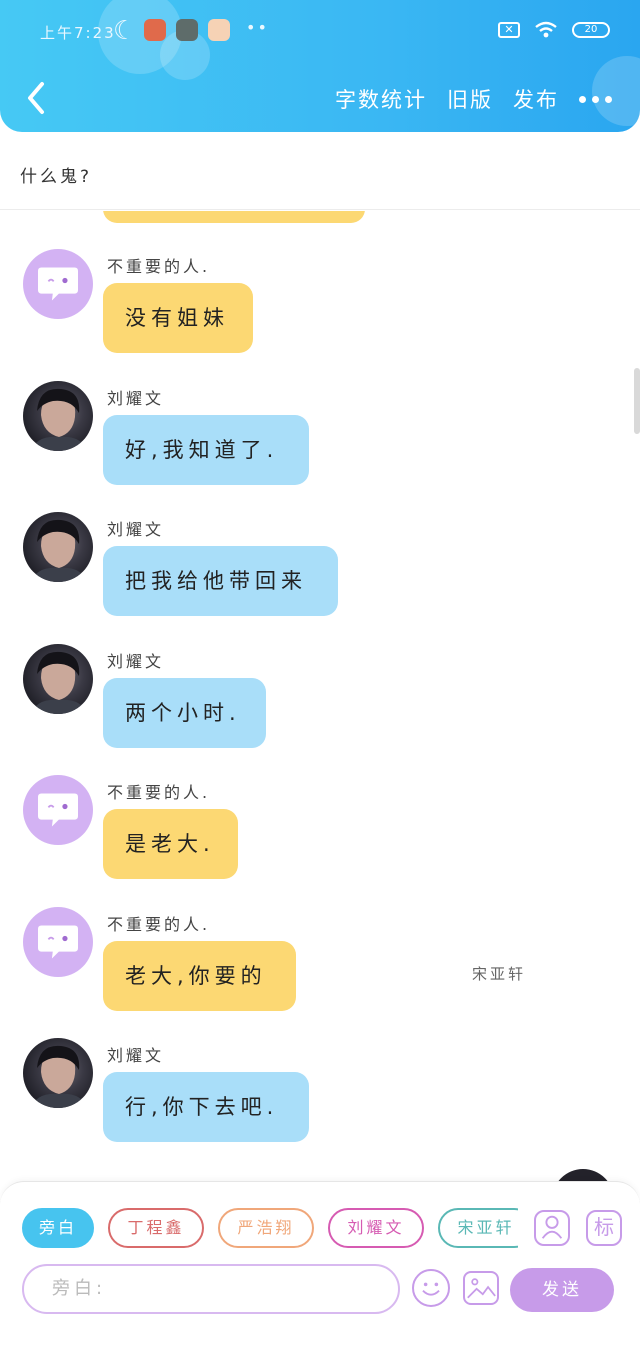  I want to click on message-row: 不重要的人. 老大,你要的, so click(320, 967).